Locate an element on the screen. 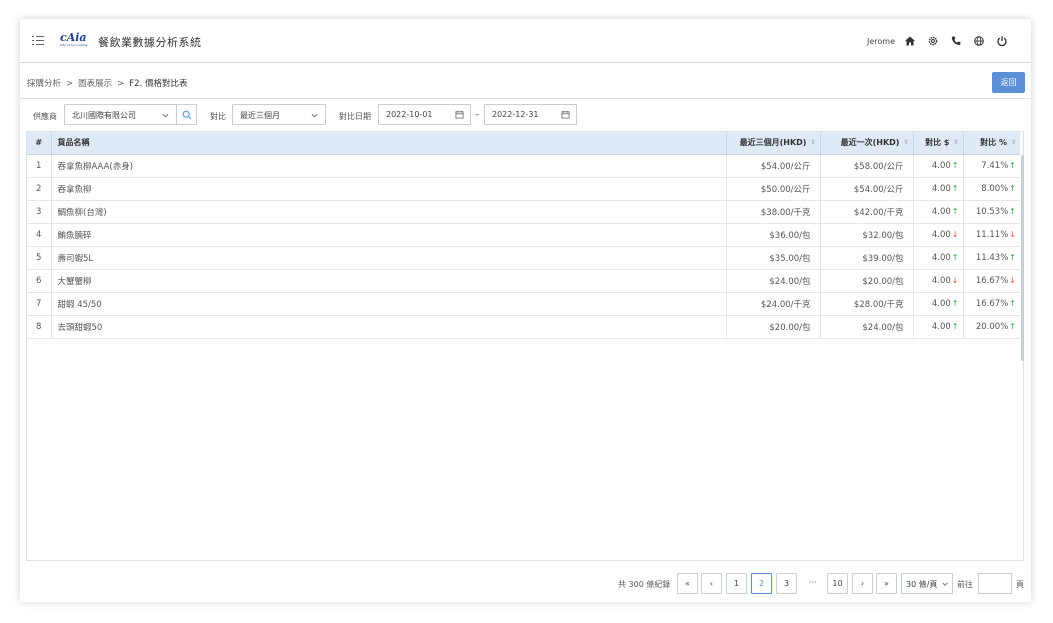 This screenshot has height=623, width=1053. last-price: $24.00/包 is located at coordinates (867, 327).